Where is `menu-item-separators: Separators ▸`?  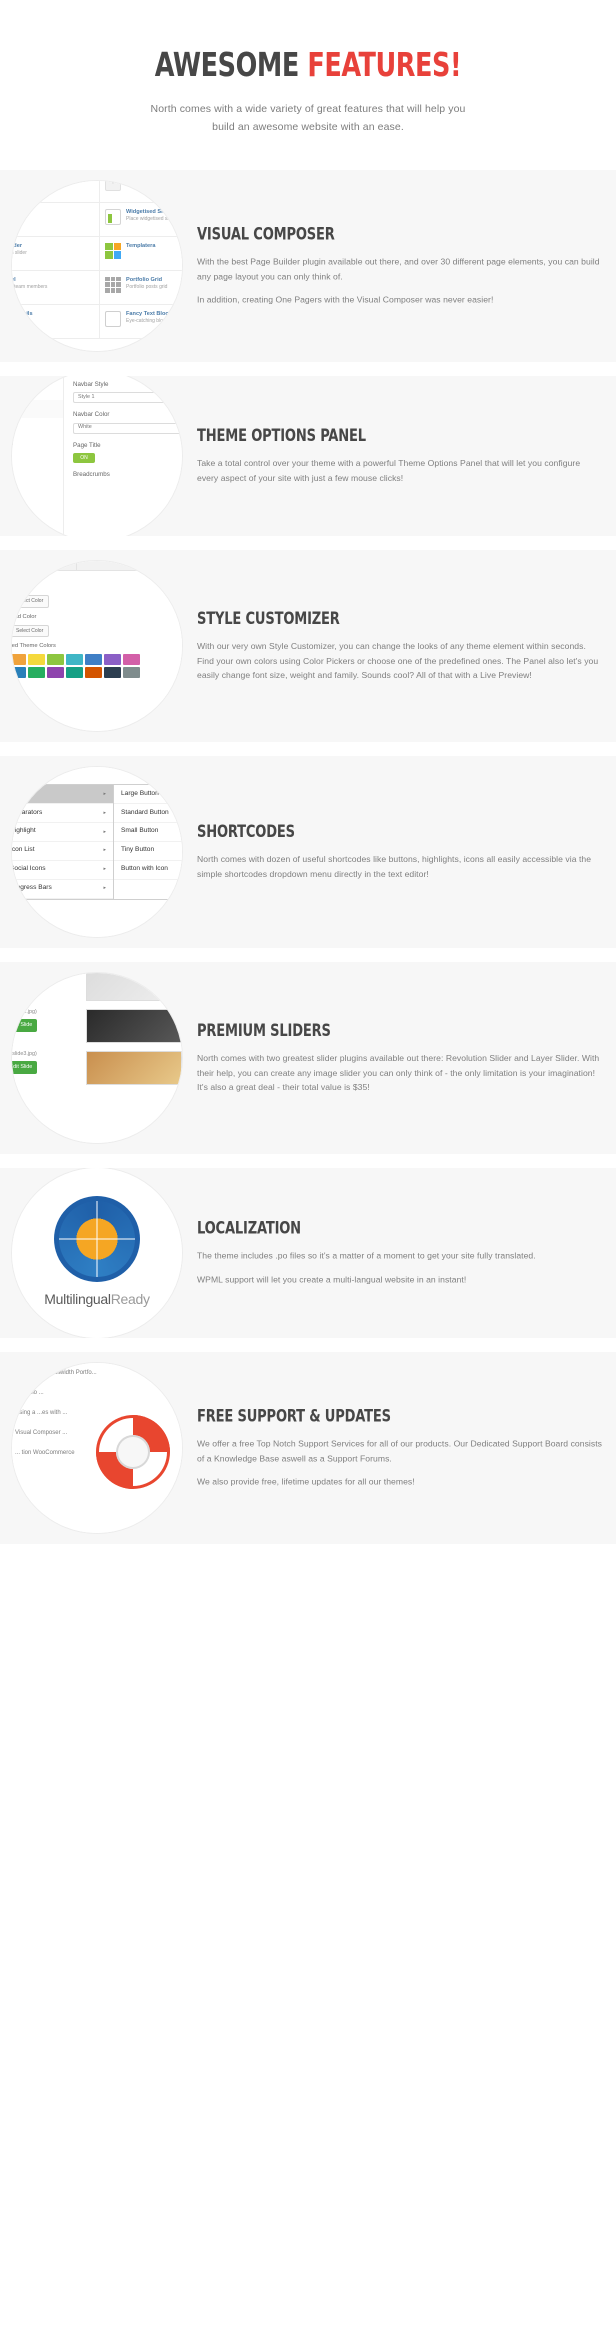
menu-item-separators: Separators ▸ is located at coordinates (62, 813).